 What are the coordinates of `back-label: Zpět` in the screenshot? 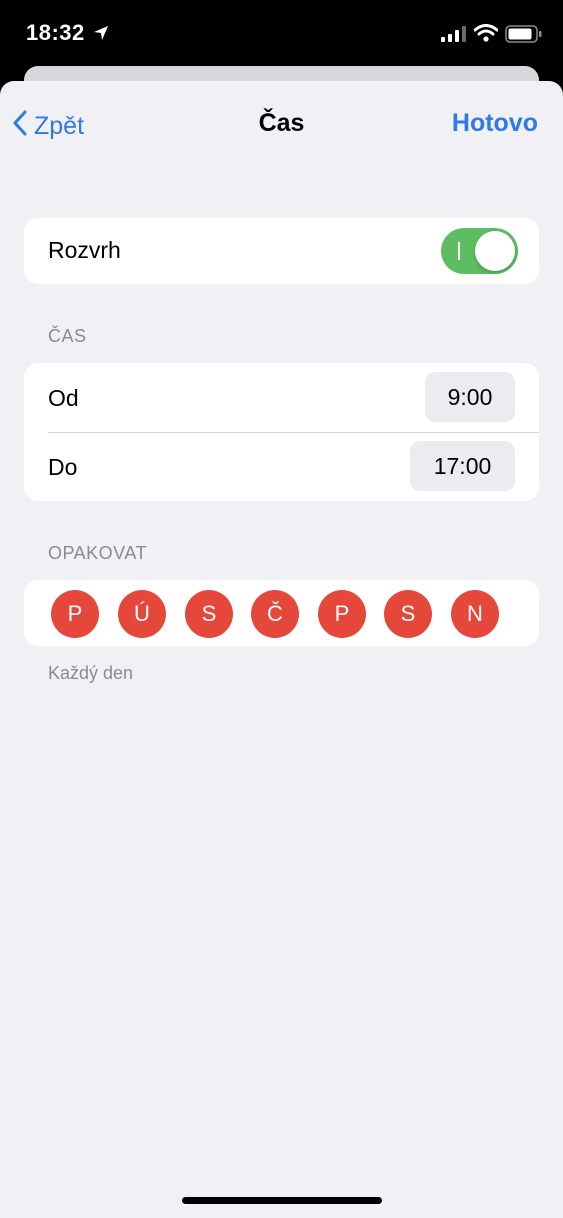 It's located at (59, 126).